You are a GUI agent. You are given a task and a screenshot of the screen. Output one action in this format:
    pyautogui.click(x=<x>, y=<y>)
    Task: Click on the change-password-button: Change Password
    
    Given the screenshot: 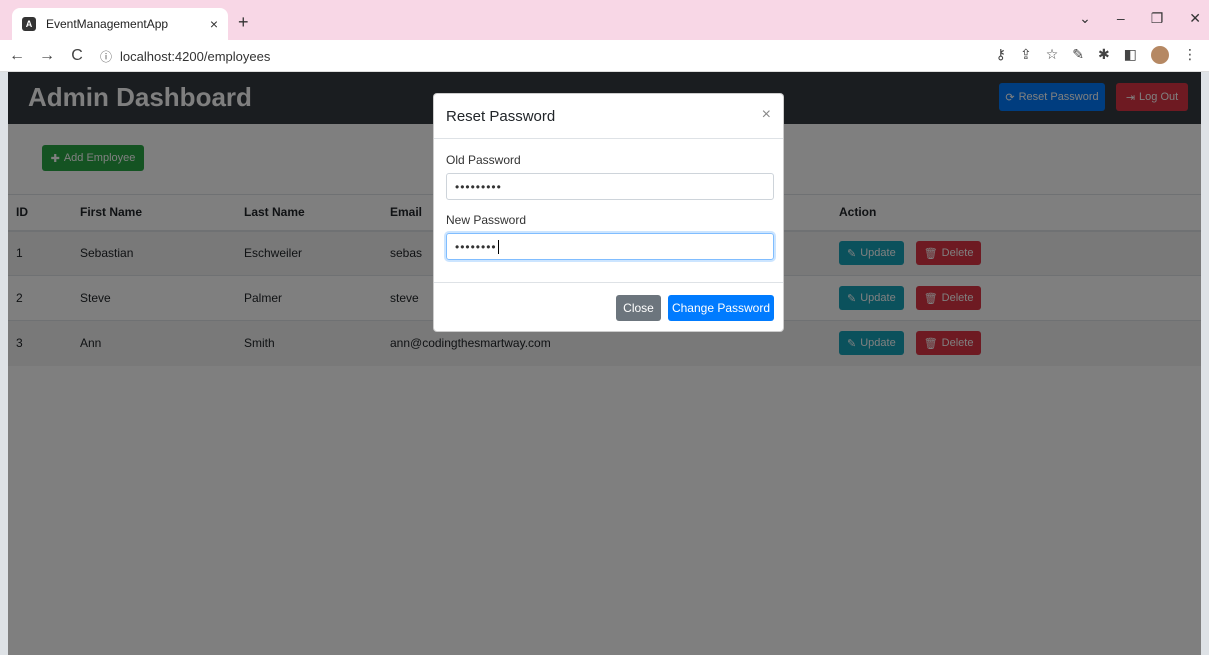 What is the action you would take?
    pyautogui.click(x=721, y=308)
    